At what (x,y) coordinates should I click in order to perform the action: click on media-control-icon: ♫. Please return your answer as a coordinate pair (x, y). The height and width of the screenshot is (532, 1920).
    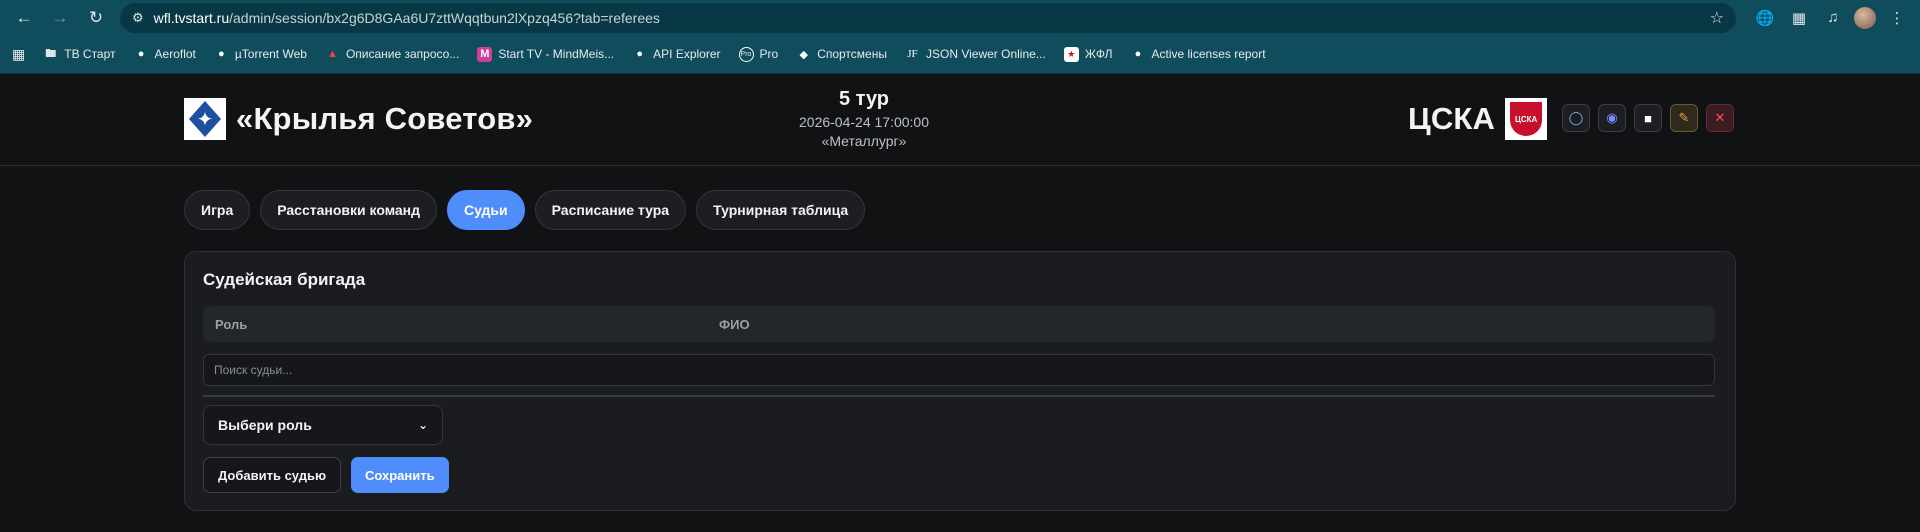
    Looking at the image, I should click on (1833, 18).